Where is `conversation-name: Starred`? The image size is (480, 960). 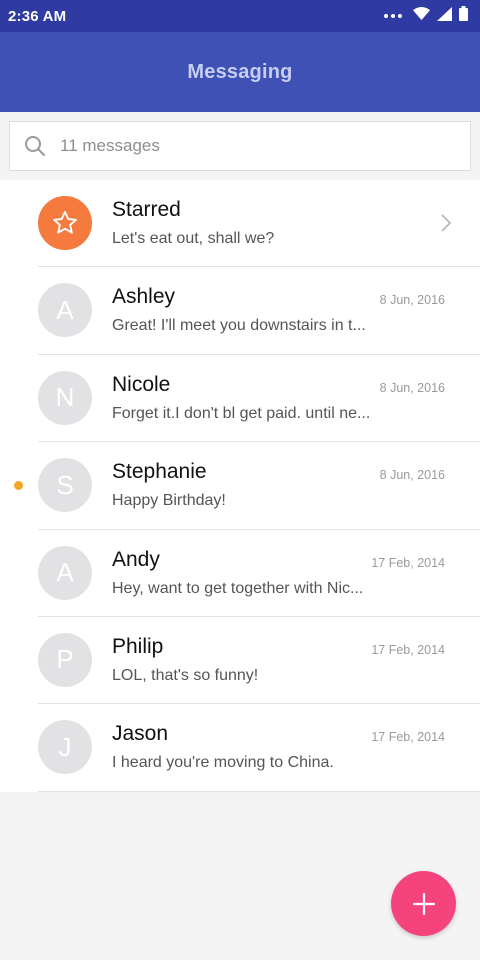
conversation-name: Starred is located at coordinates (146, 209).